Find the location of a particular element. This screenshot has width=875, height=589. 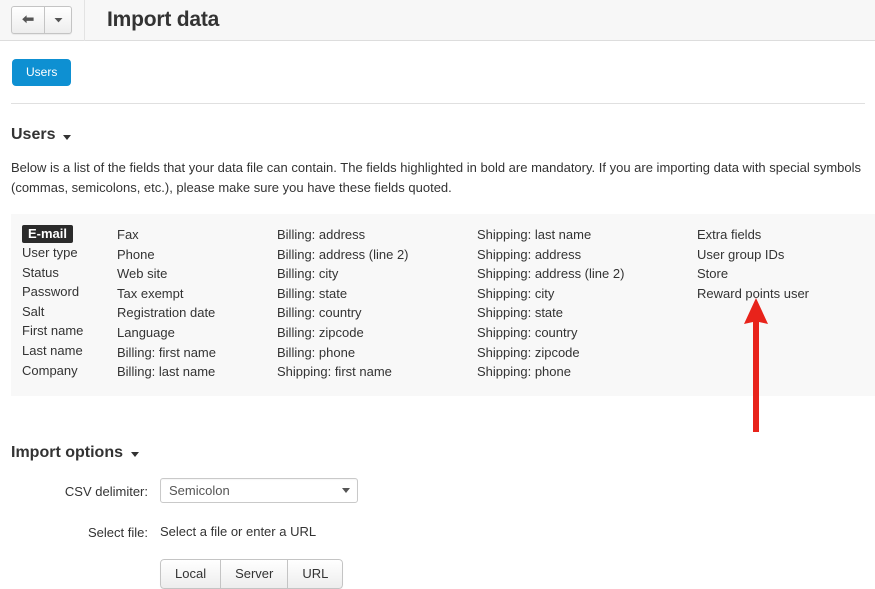

section-title-users: Users is located at coordinates (33, 134).